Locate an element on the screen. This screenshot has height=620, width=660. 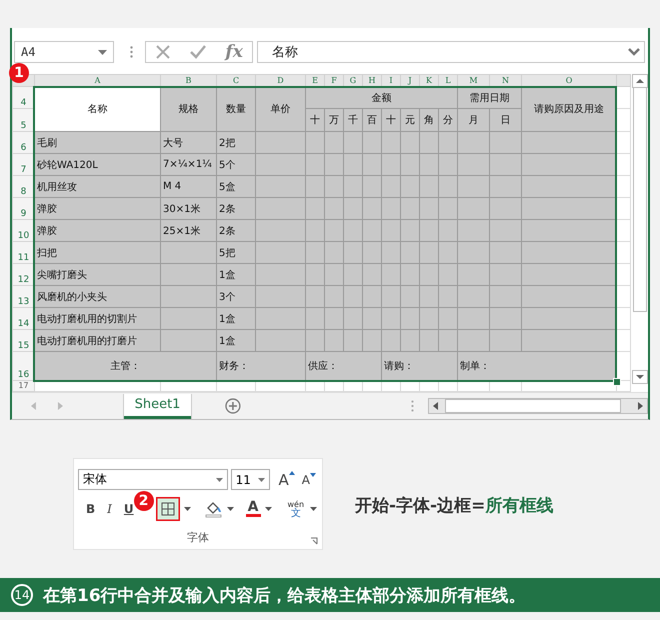
table-cell: 请购： is located at coordinates (420, 366).